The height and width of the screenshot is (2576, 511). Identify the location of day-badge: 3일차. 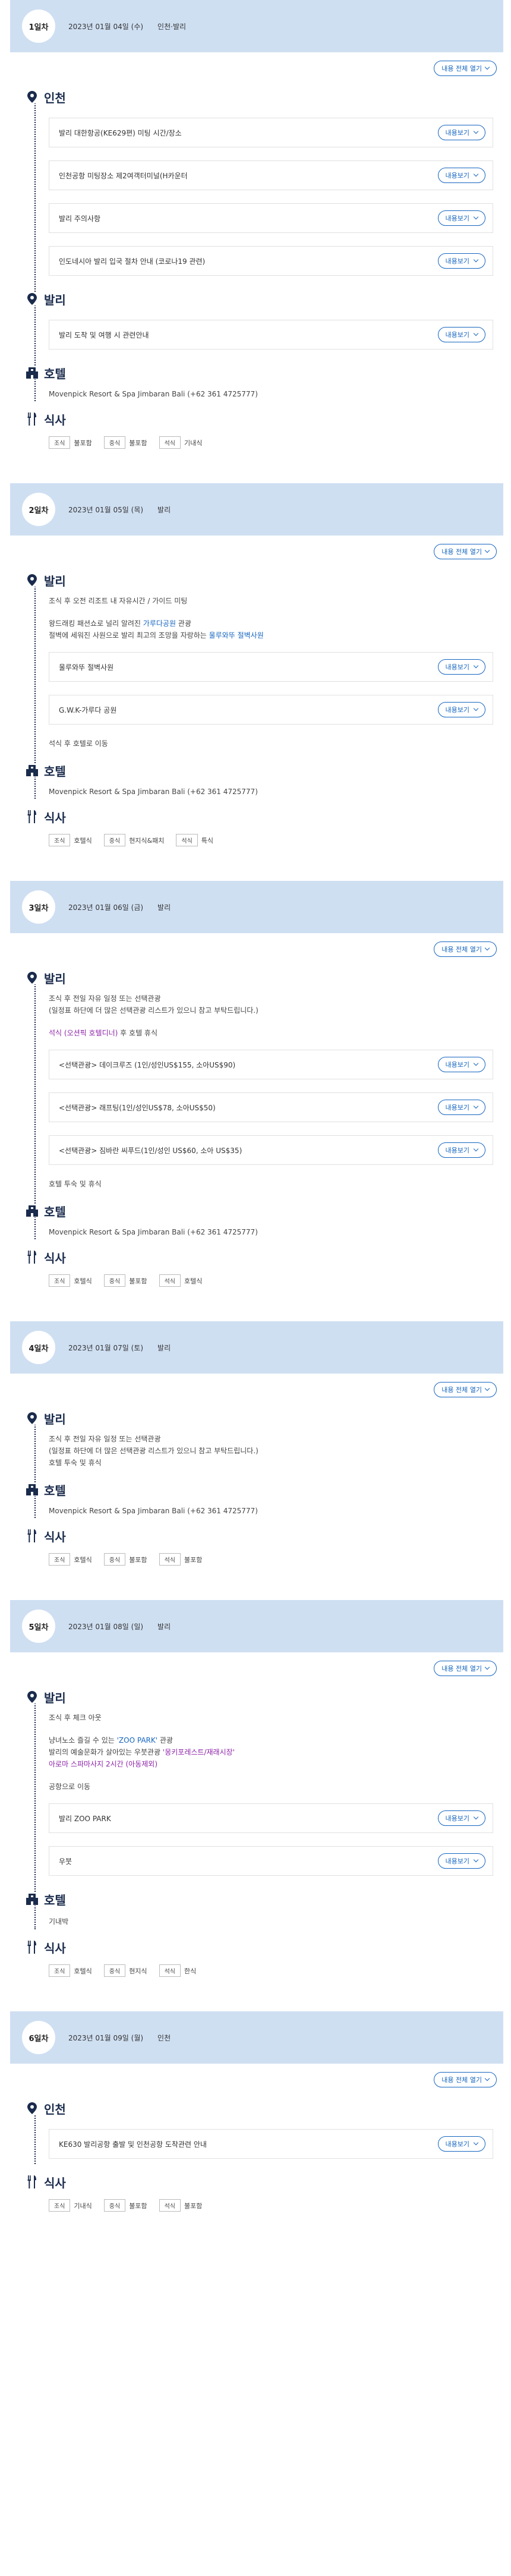
(38, 907).